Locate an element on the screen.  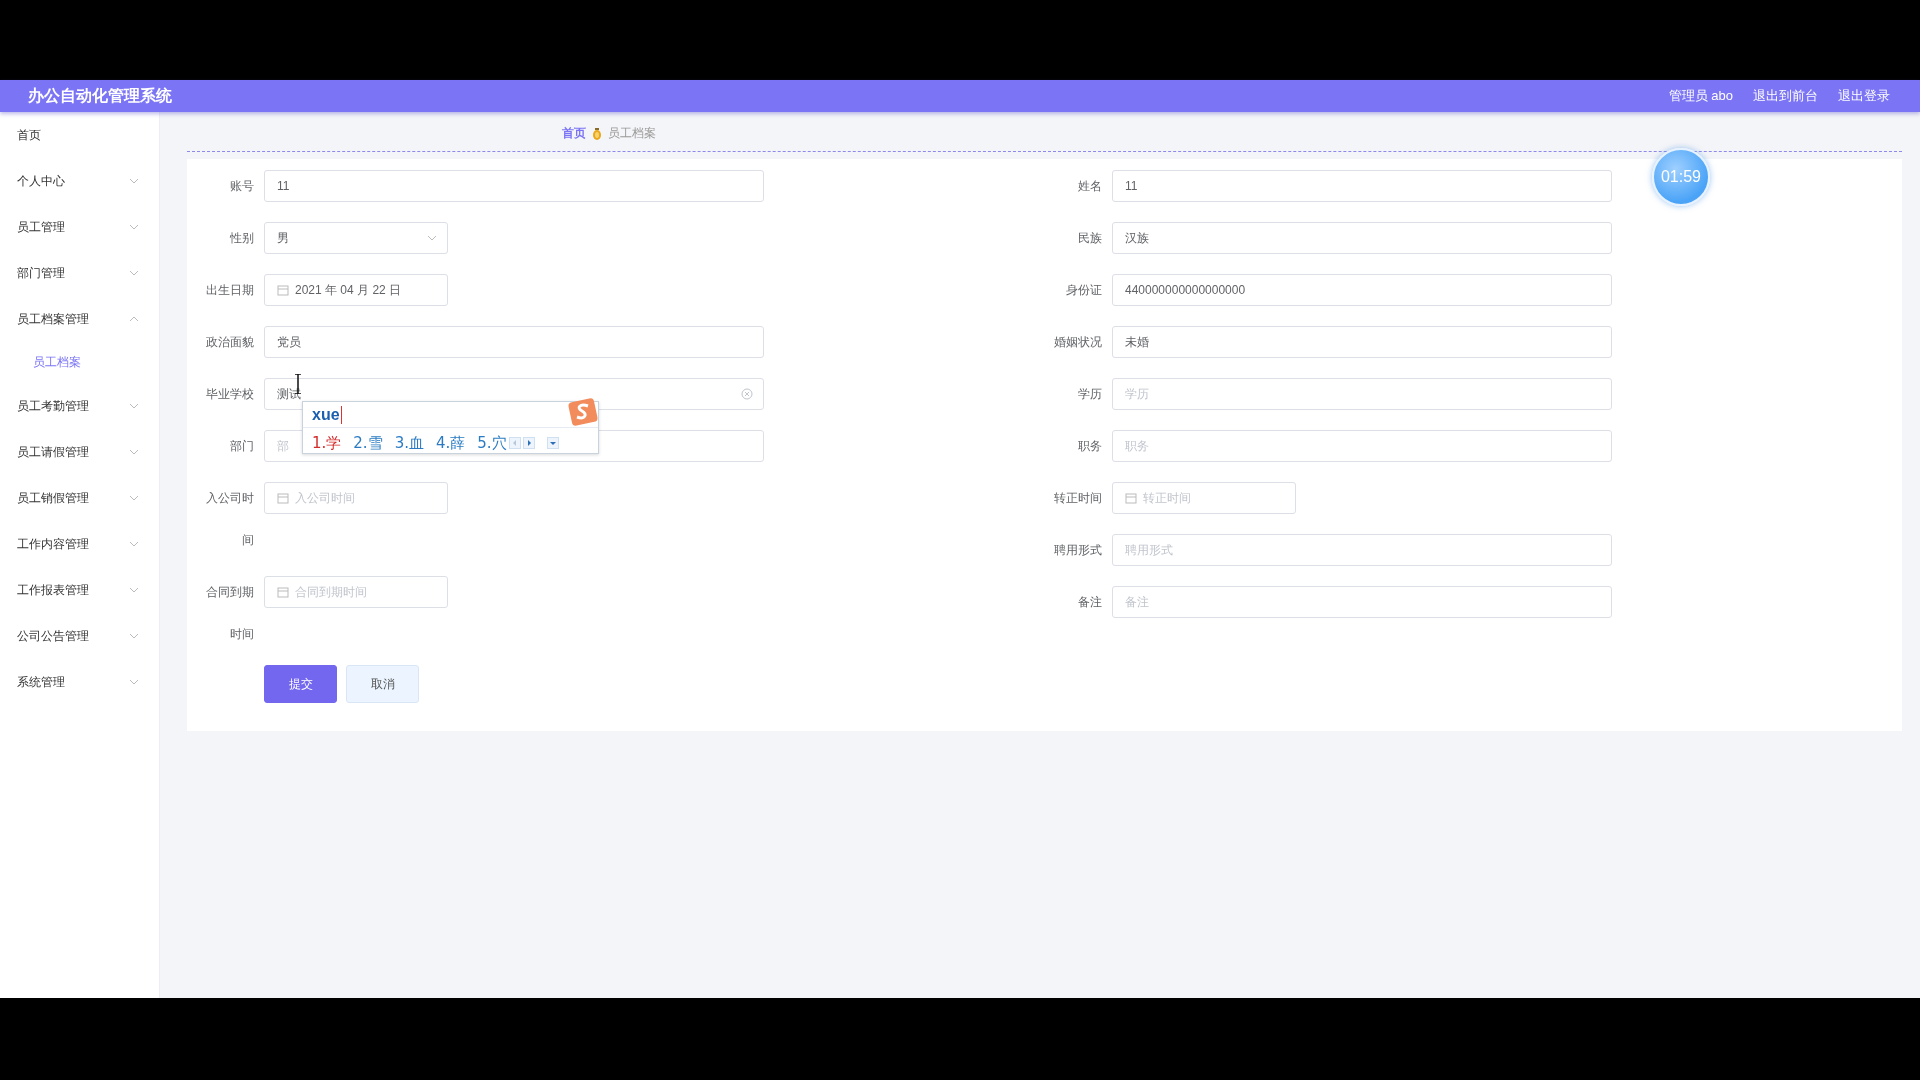
field-label: 备注 is located at coordinates (1090, 602).